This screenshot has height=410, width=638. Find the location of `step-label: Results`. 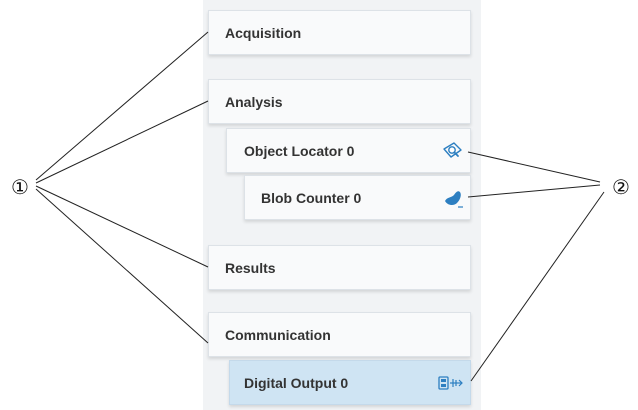

step-label: Results is located at coordinates (250, 267).